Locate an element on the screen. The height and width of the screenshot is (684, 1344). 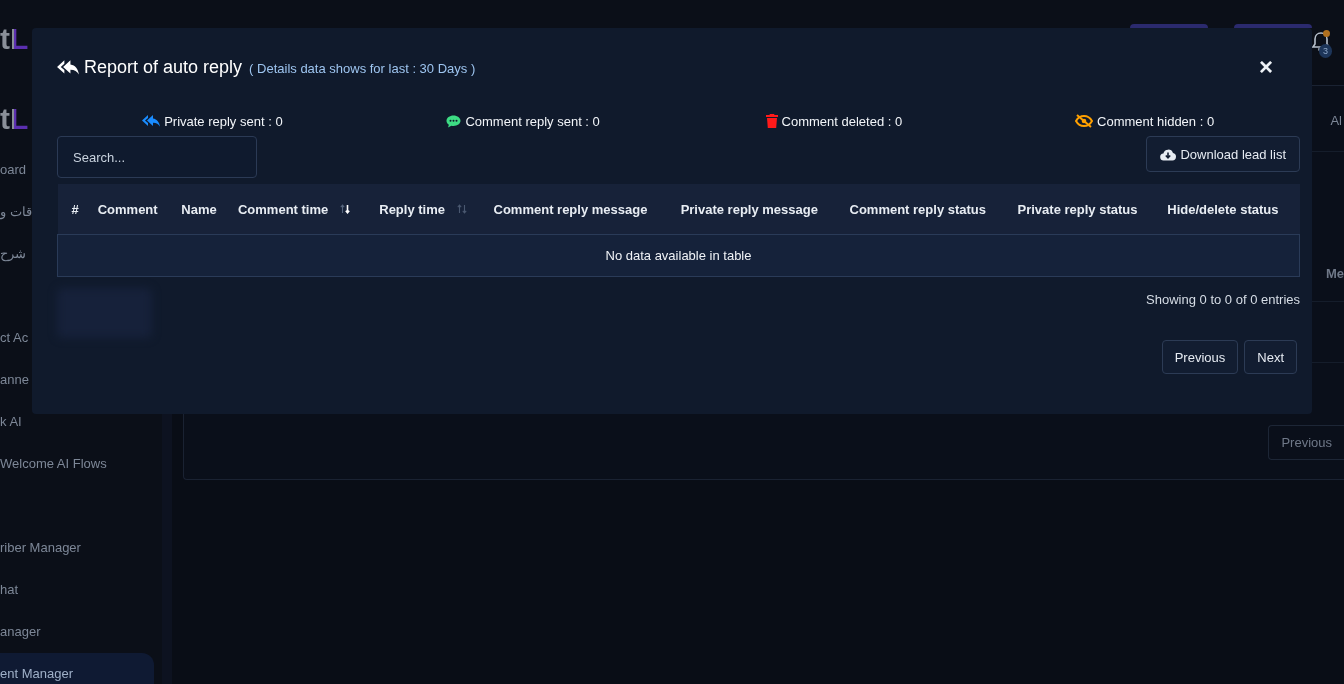
sort-icon is located at coordinates (345, 209).